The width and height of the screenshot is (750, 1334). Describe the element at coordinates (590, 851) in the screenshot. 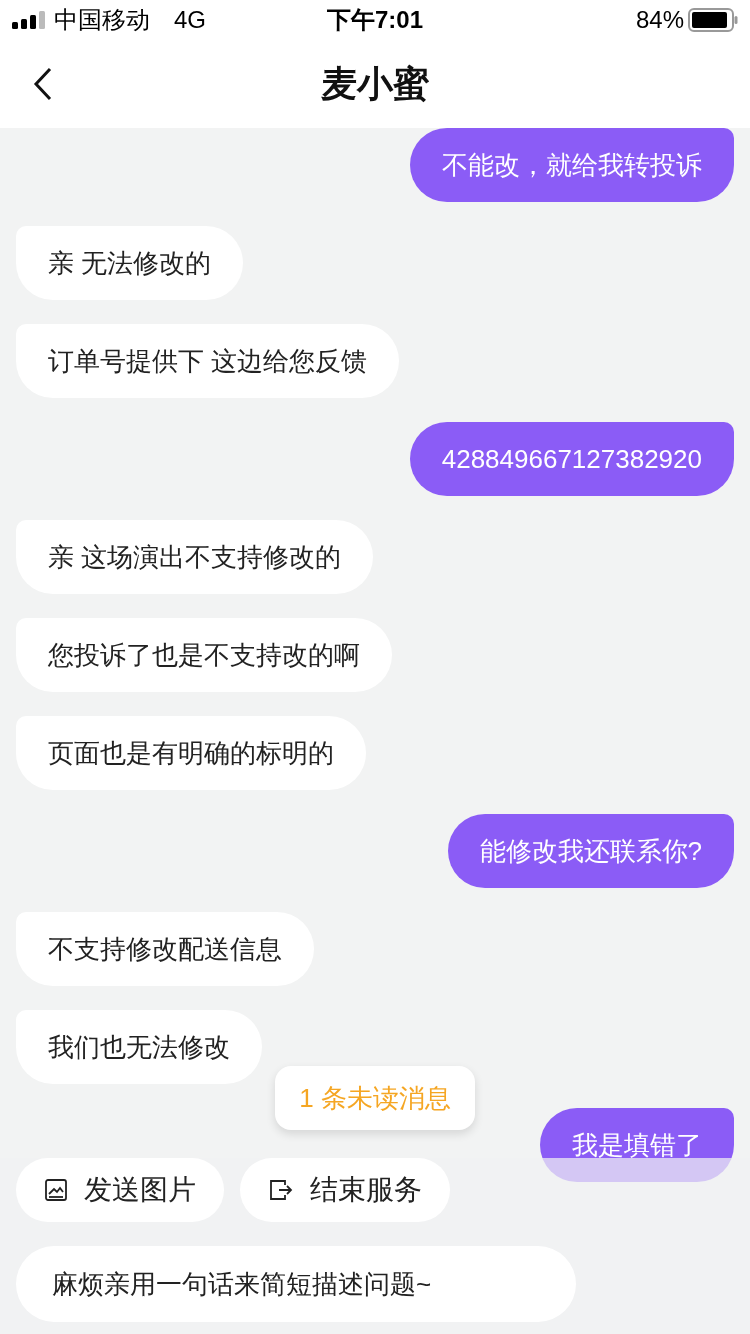

I see `user-message: 能修改我还联系你?` at that location.